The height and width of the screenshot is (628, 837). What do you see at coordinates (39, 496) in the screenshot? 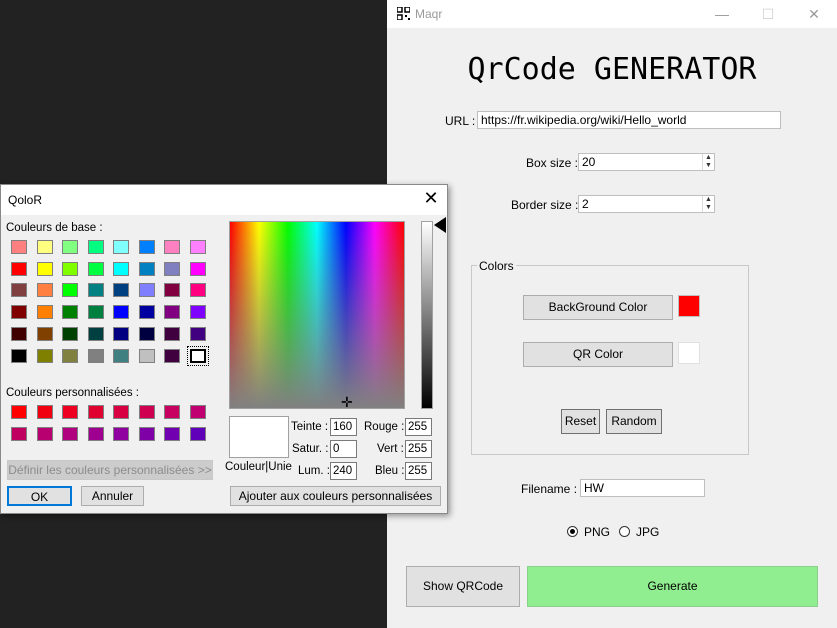
I see `ok-button: OK` at bounding box center [39, 496].